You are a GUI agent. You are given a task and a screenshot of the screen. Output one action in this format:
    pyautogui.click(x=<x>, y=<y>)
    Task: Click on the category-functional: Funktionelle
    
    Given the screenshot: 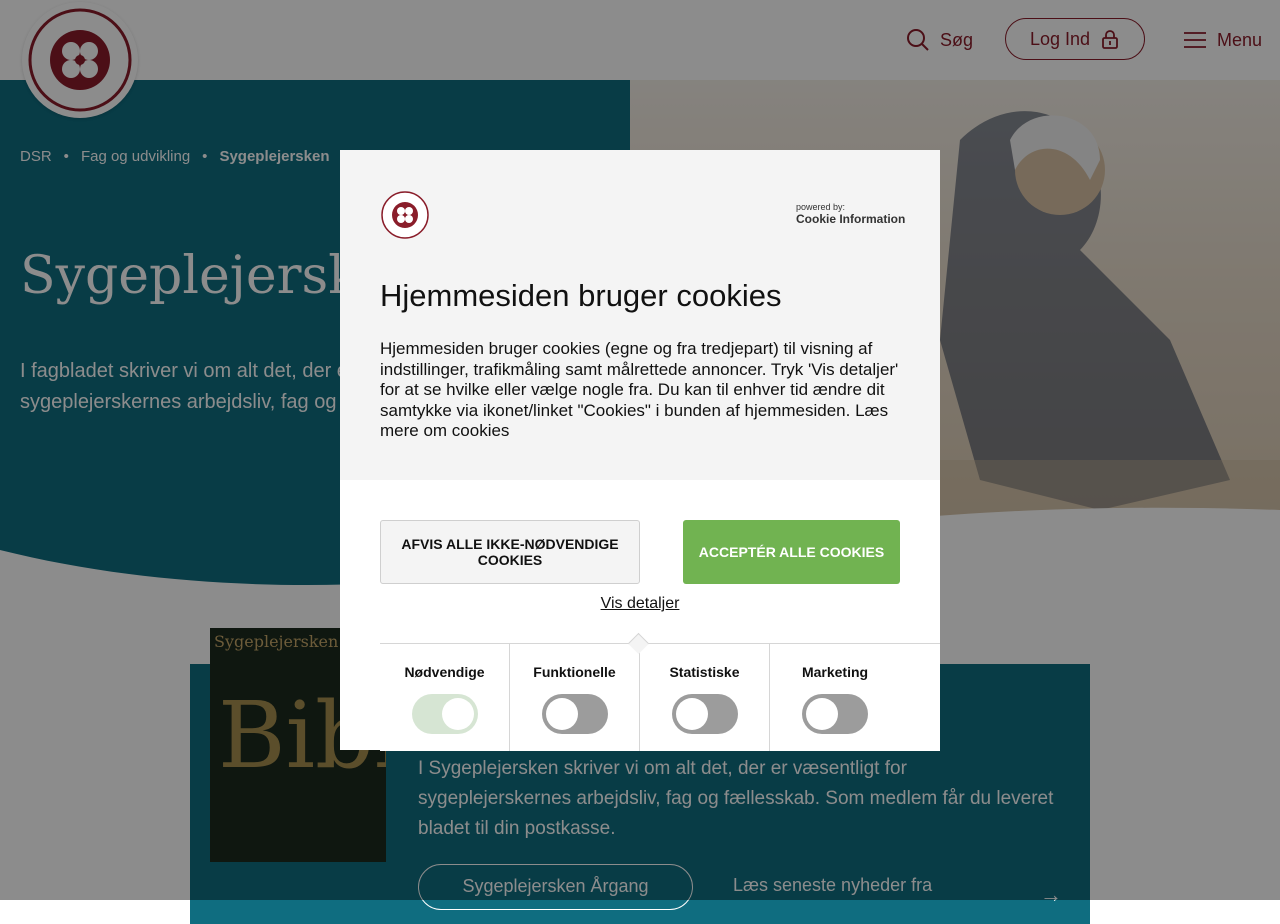 What is the action you would take?
    pyautogui.click(x=575, y=697)
    